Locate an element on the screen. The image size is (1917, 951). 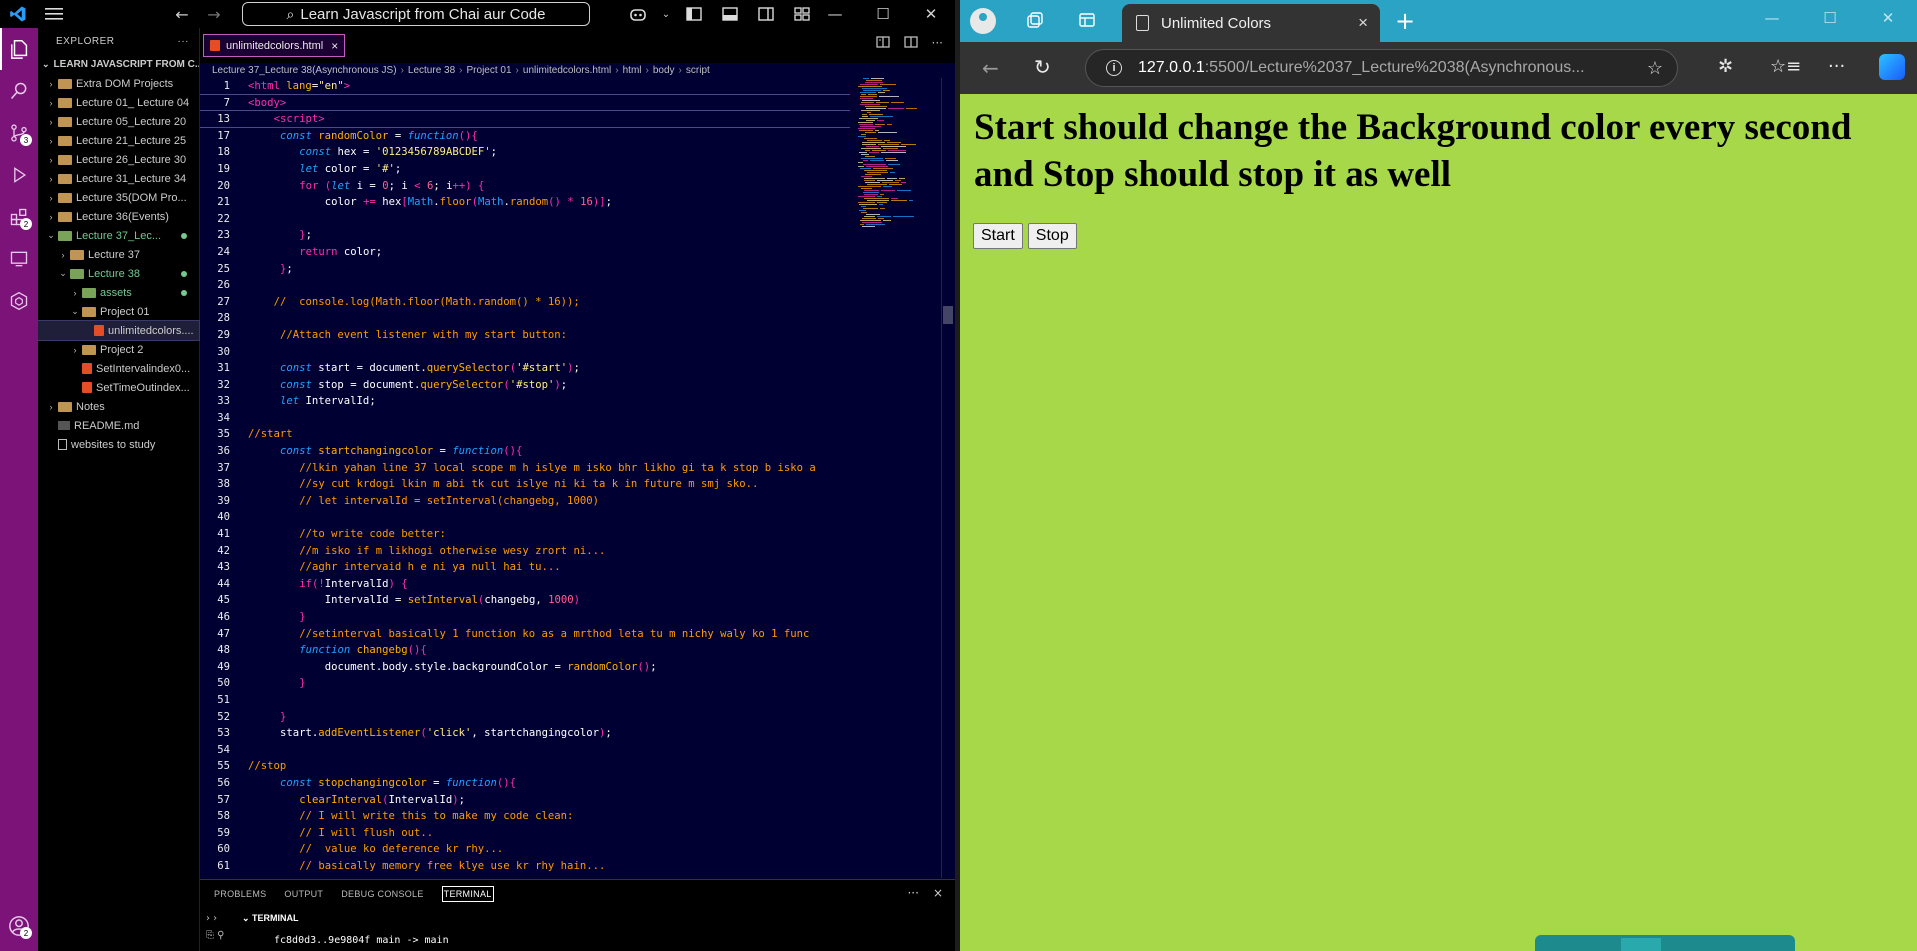
tree-item: › Lecture 01_ Lecture 04 is located at coordinates (118, 102).